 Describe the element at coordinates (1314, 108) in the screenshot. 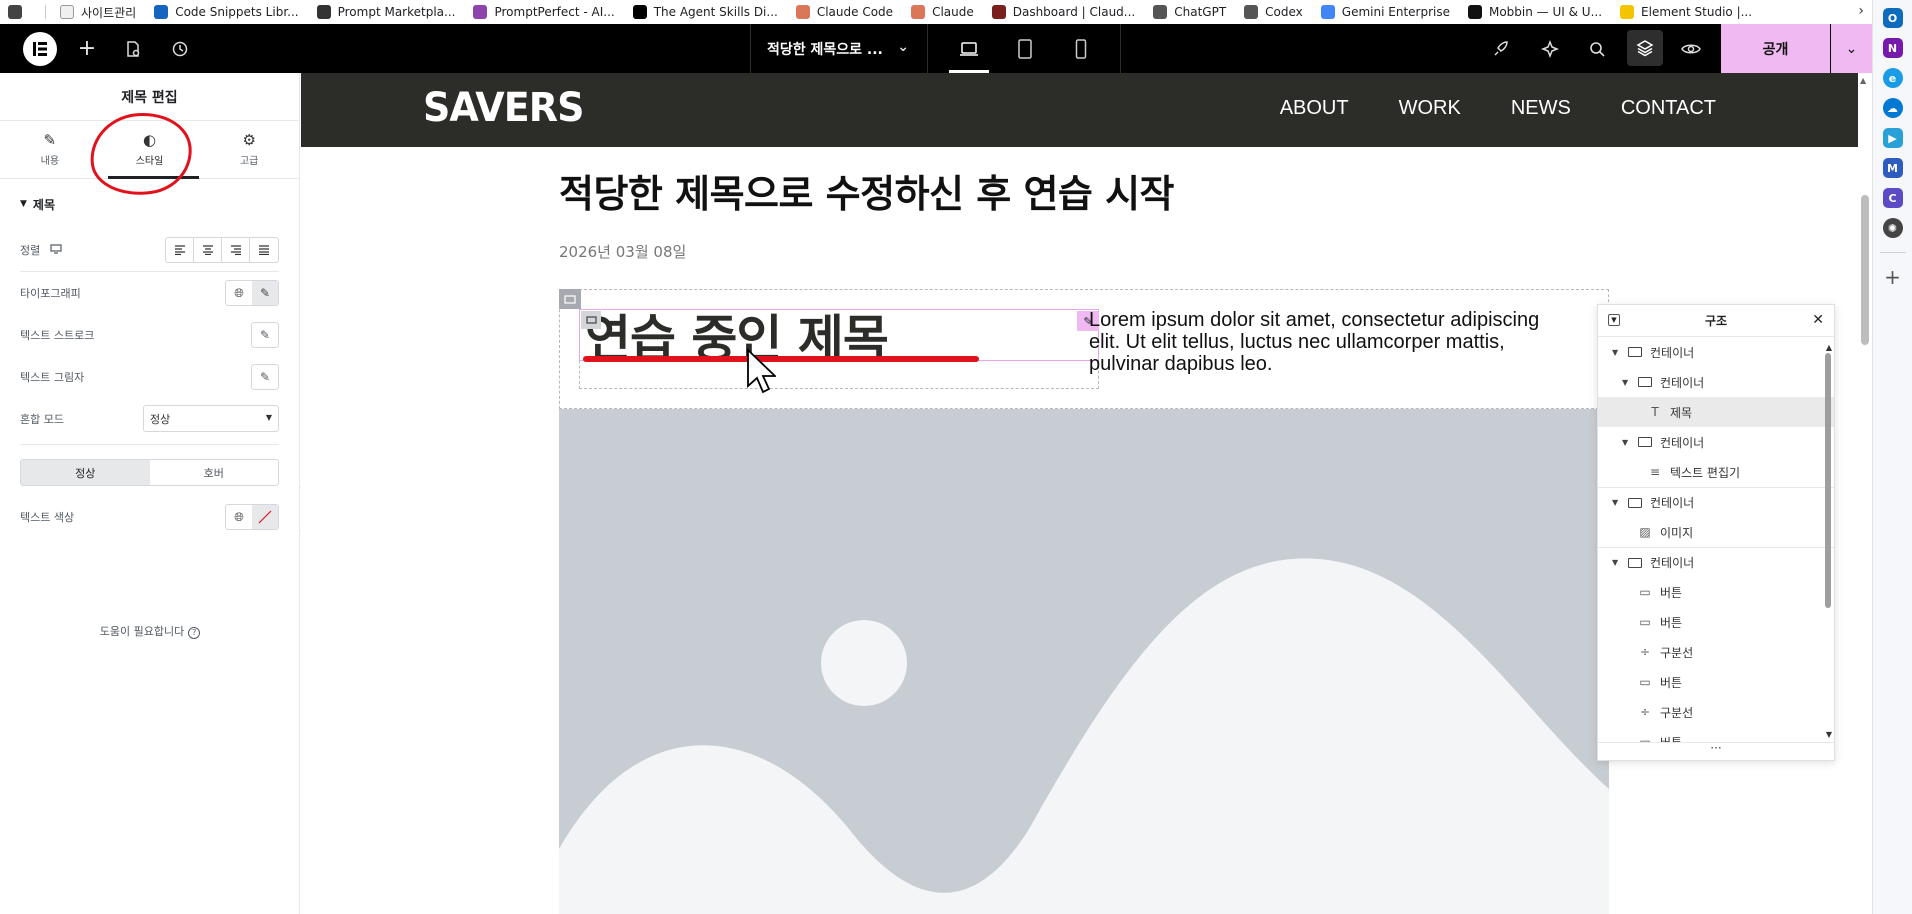

I see `site-nav-link: ABOUT` at that location.